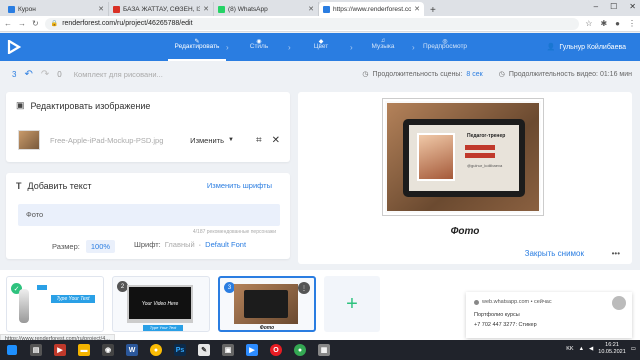 The image size is (640, 360). I want to click on profile-icon: ●, so click(617, 23).